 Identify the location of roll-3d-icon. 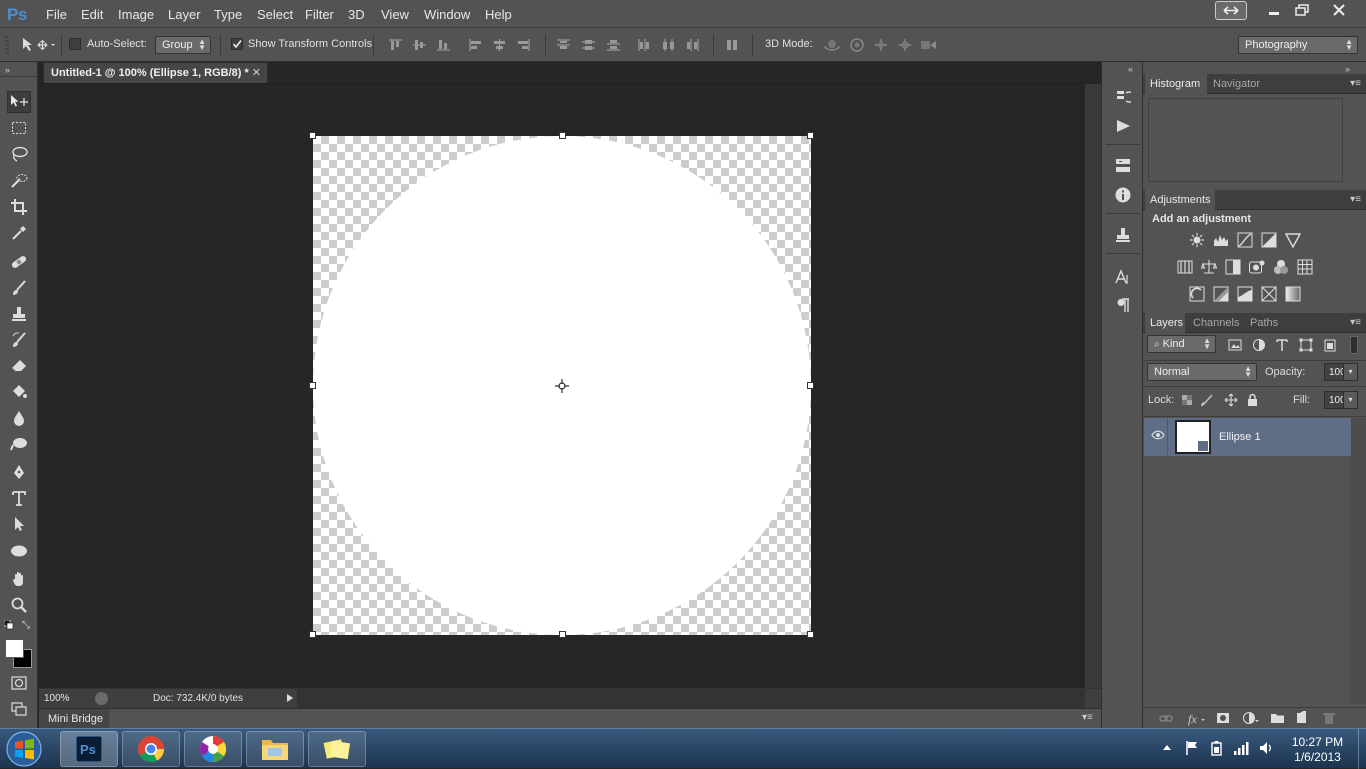
(857, 45).